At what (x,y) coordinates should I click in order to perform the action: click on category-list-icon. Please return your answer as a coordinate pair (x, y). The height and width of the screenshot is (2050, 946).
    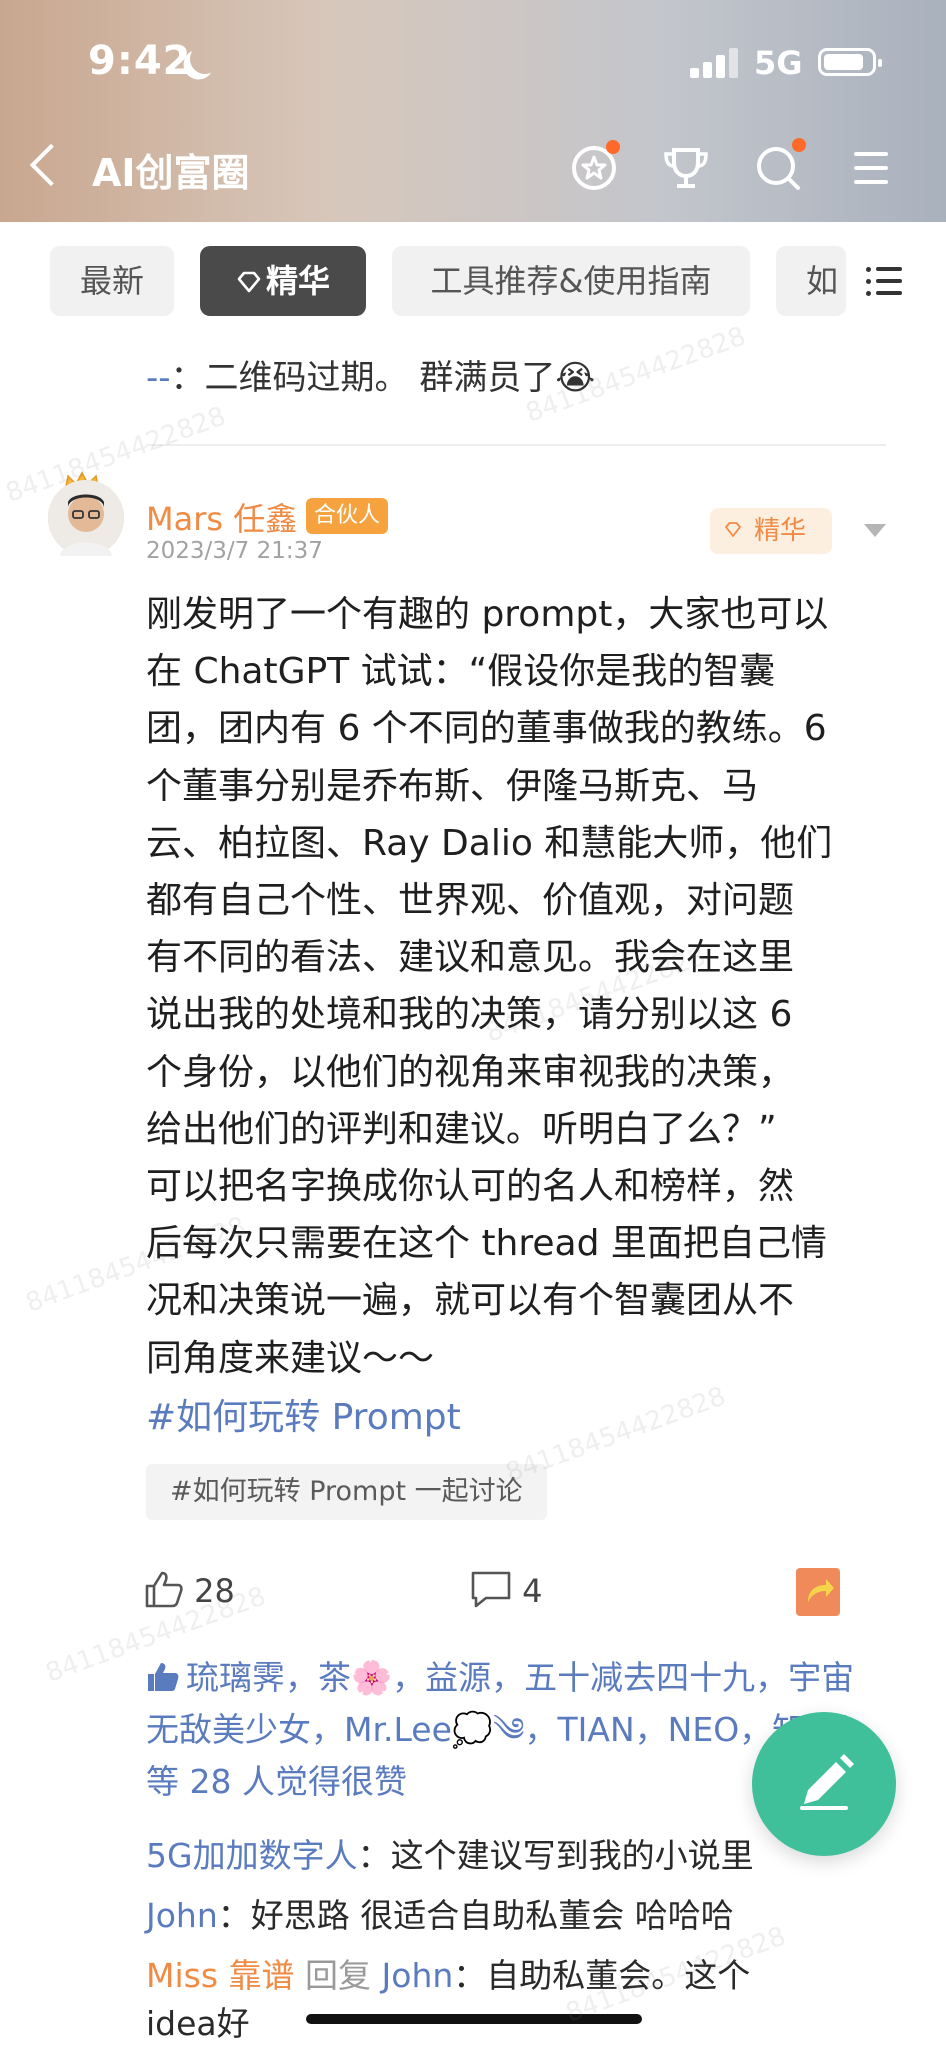
    Looking at the image, I should click on (884, 285).